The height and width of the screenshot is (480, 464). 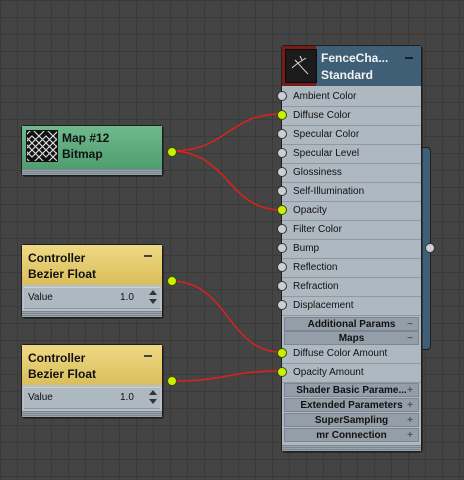 I want to click on slot-self-illumination: Self-Illumination, so click(x=349, y=192).